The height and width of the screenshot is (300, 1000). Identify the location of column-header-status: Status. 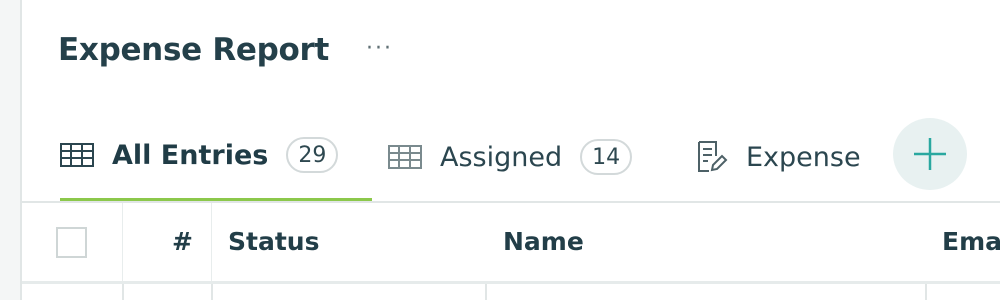
(273, 241).